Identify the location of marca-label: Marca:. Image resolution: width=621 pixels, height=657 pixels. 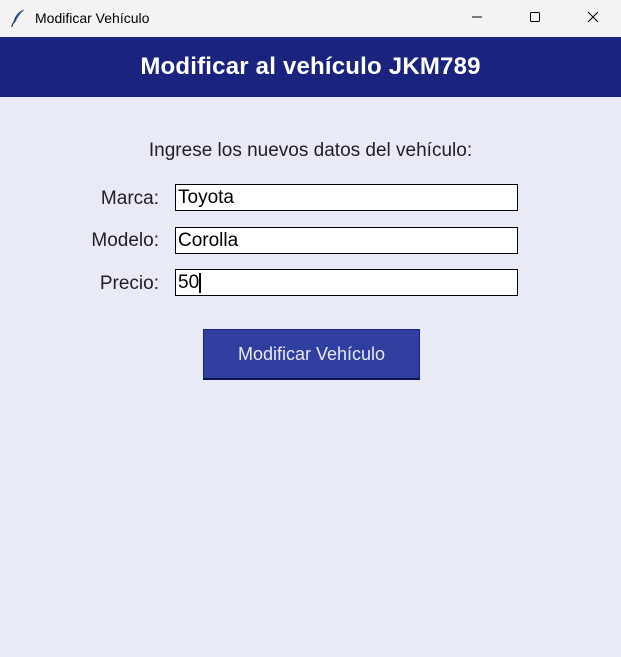
(129, 198).